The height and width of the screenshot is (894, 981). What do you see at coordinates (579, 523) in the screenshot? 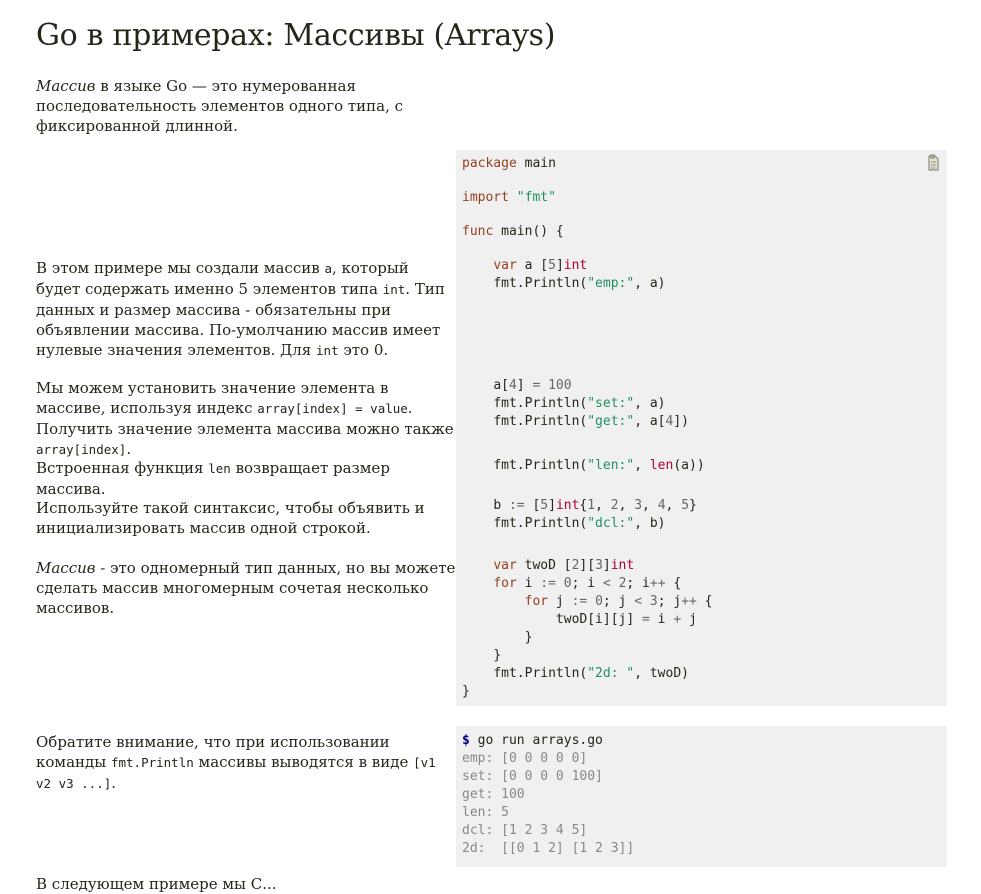
I see `code-print-dcl: fmt.Println("dcl:", b)` at bounding box center [579, 523].